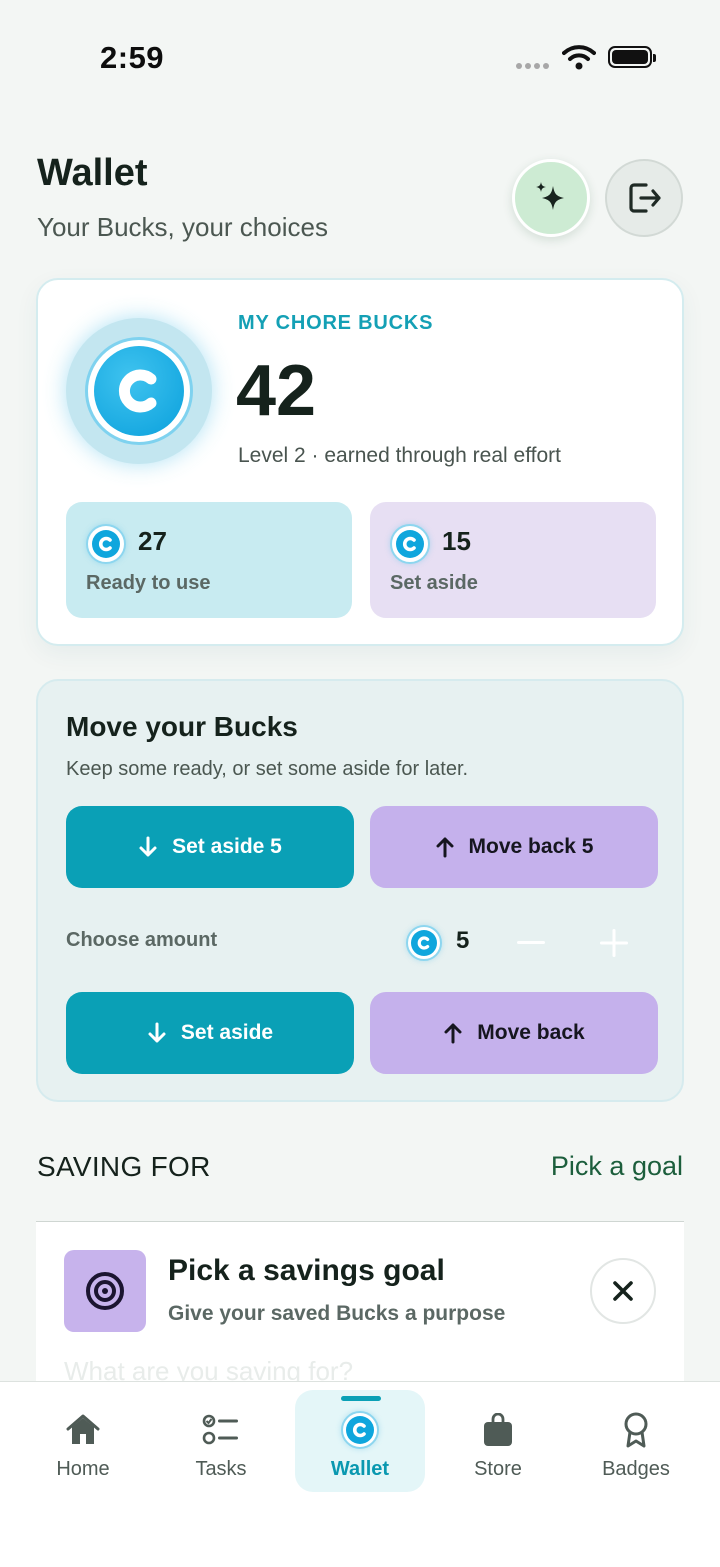 This screenshot has width=720, height=1567. Describe the element at coordinates (399, 455) in the screenshot. I see `balance-caption: Level 2 · earned through real effort` at that location.